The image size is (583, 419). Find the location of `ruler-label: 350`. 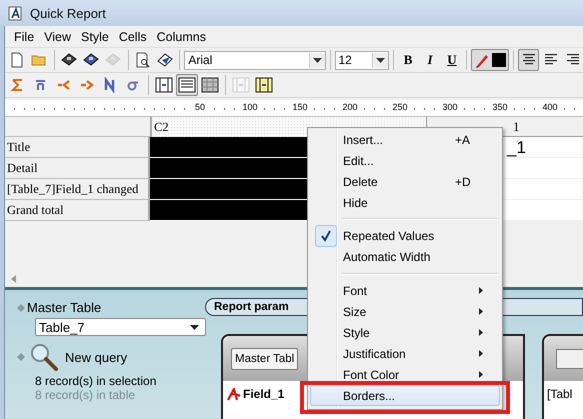

ruler-label: 350 is located at coordinates (500, 107).